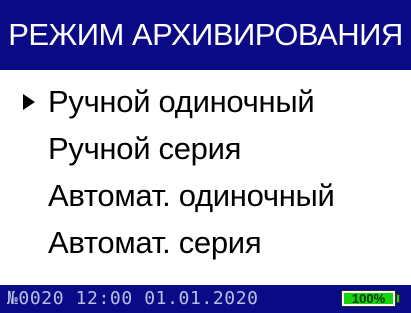 The image size is (411, 313). Describe the element at coordinates (181, 101) in the screenshot. I see `menu-item-label: Ручной одиночный` at that location.